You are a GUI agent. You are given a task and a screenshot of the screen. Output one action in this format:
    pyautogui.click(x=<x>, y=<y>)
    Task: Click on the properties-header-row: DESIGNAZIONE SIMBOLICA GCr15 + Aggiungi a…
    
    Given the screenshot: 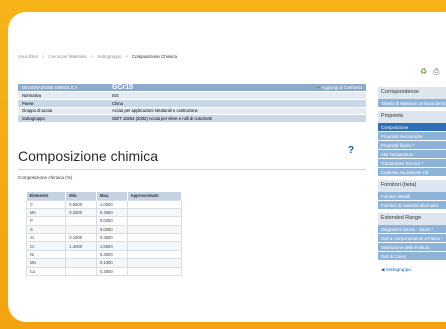 What is the action you would take?
    pyautogui.click(x=192, y=88)
    